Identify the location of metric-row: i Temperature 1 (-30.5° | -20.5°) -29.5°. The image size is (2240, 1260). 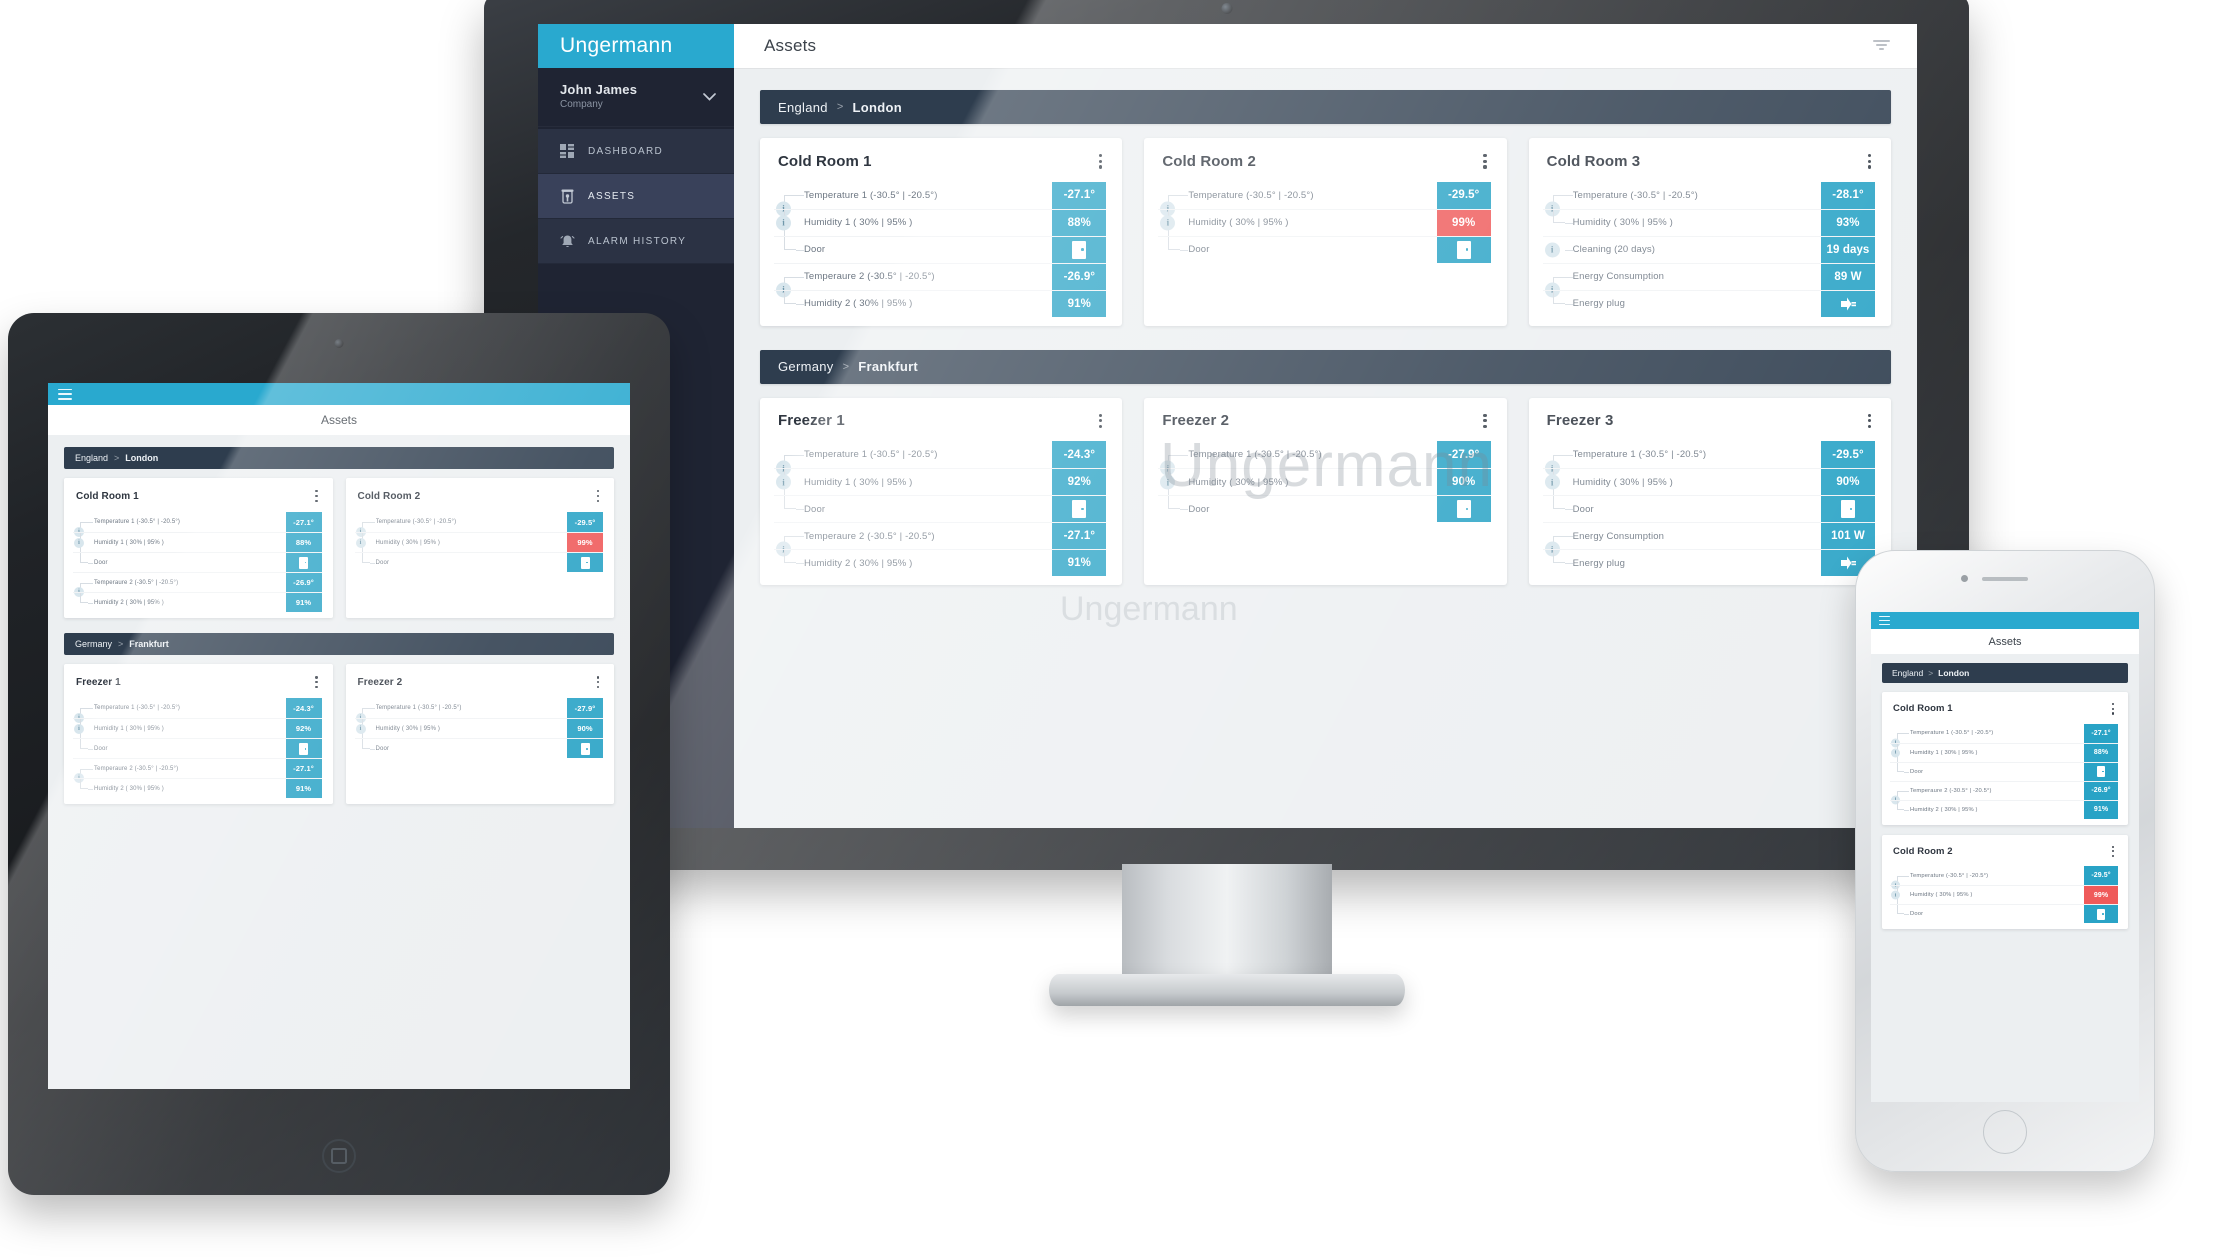
(1709, 458).